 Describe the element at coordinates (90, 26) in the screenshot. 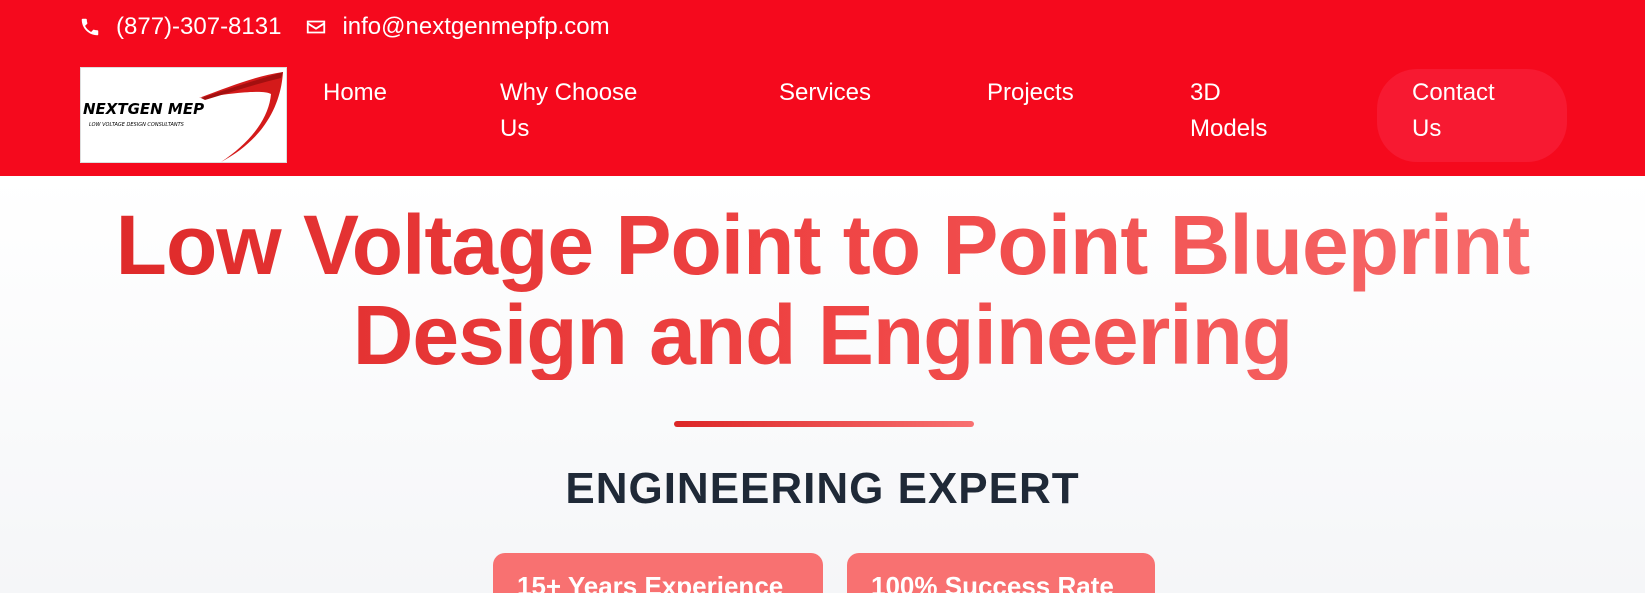

I see `phone-icon` at that location.